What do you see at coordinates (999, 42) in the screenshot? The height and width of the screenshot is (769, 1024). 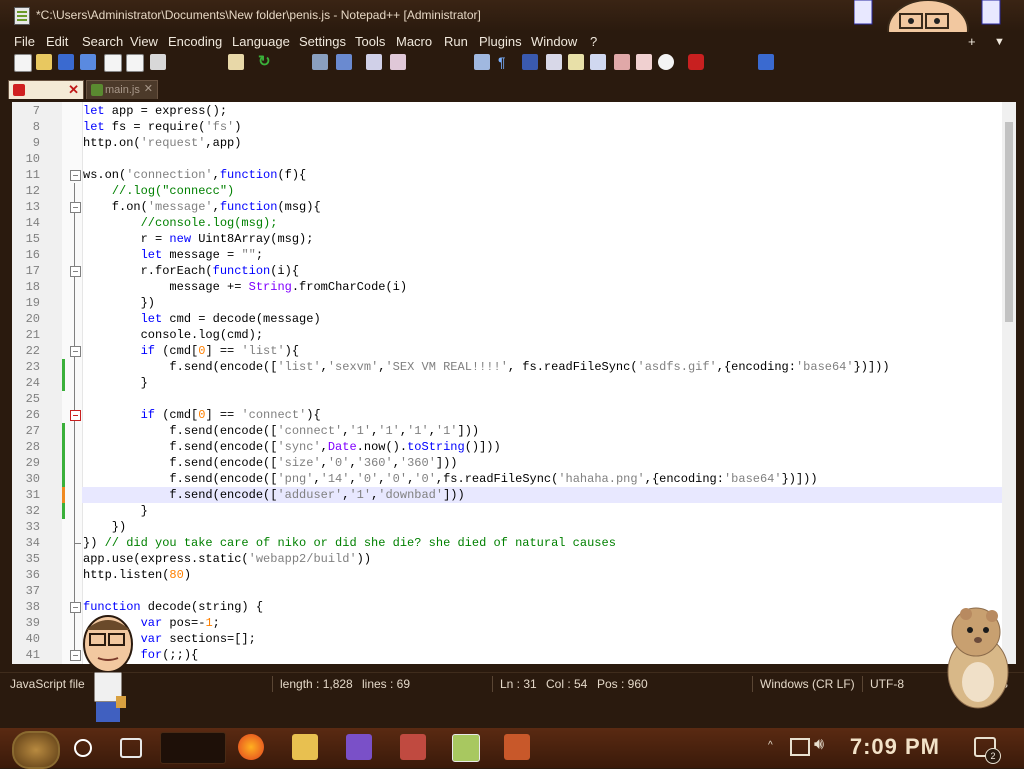 I see `tab-list-dropdown: ▼` at bounding box center [999, 42].